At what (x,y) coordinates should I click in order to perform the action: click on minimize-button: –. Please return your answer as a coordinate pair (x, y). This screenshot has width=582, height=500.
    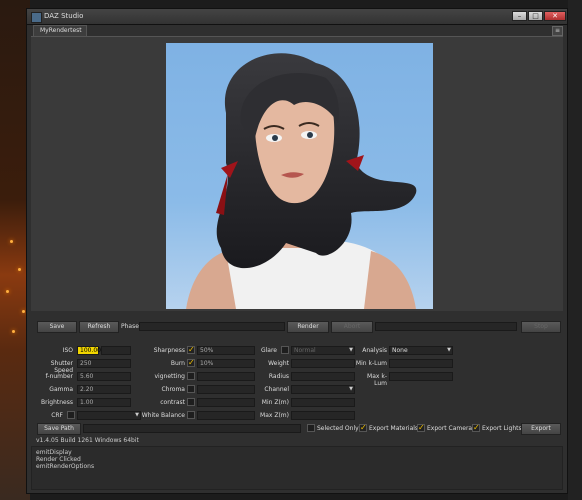
    Looking at the image, I should click on (519, 16).